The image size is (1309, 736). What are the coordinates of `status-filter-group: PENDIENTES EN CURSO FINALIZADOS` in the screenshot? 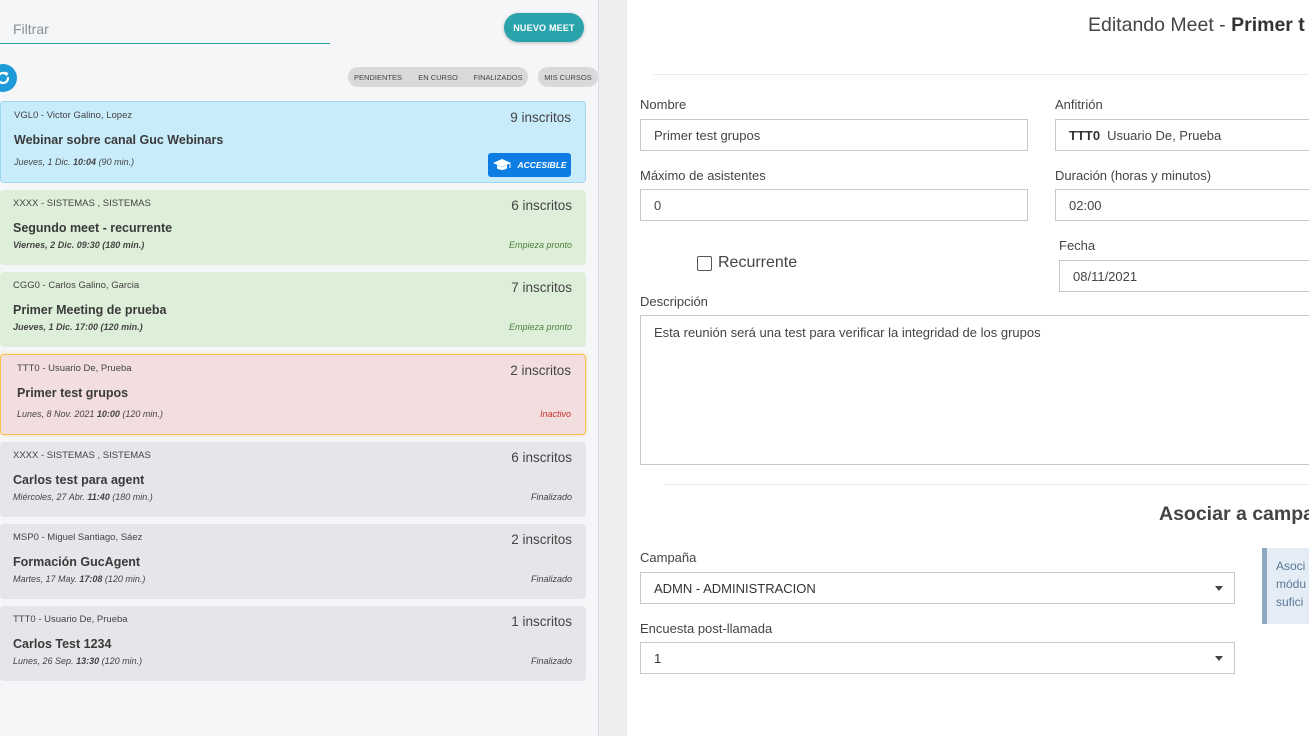 It's located at (438, 77).